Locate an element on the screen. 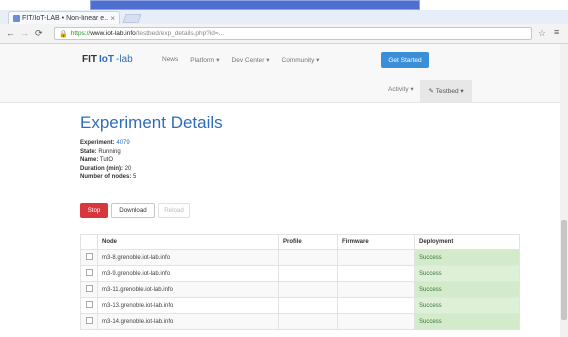 This screenshot has width=568, height=337. window-top-band is located at coordinates (284, 5).